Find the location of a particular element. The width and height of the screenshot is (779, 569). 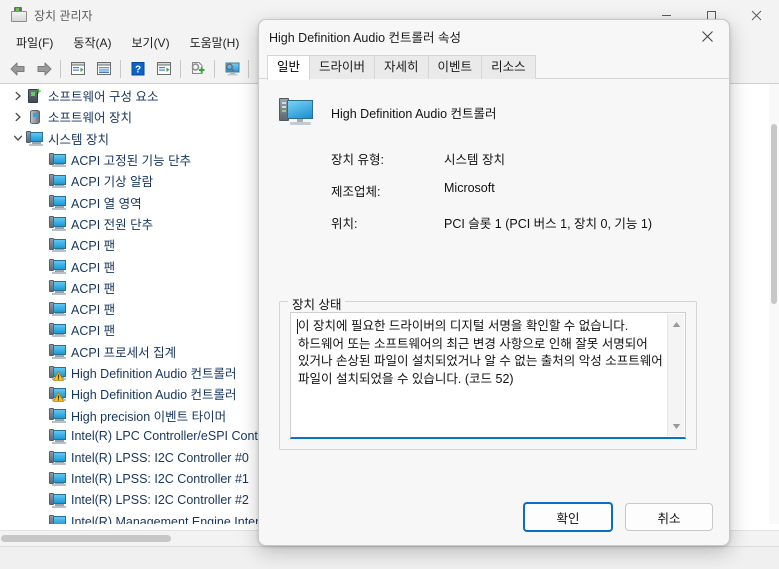

properties-icon is located at coordinates (77, 68).